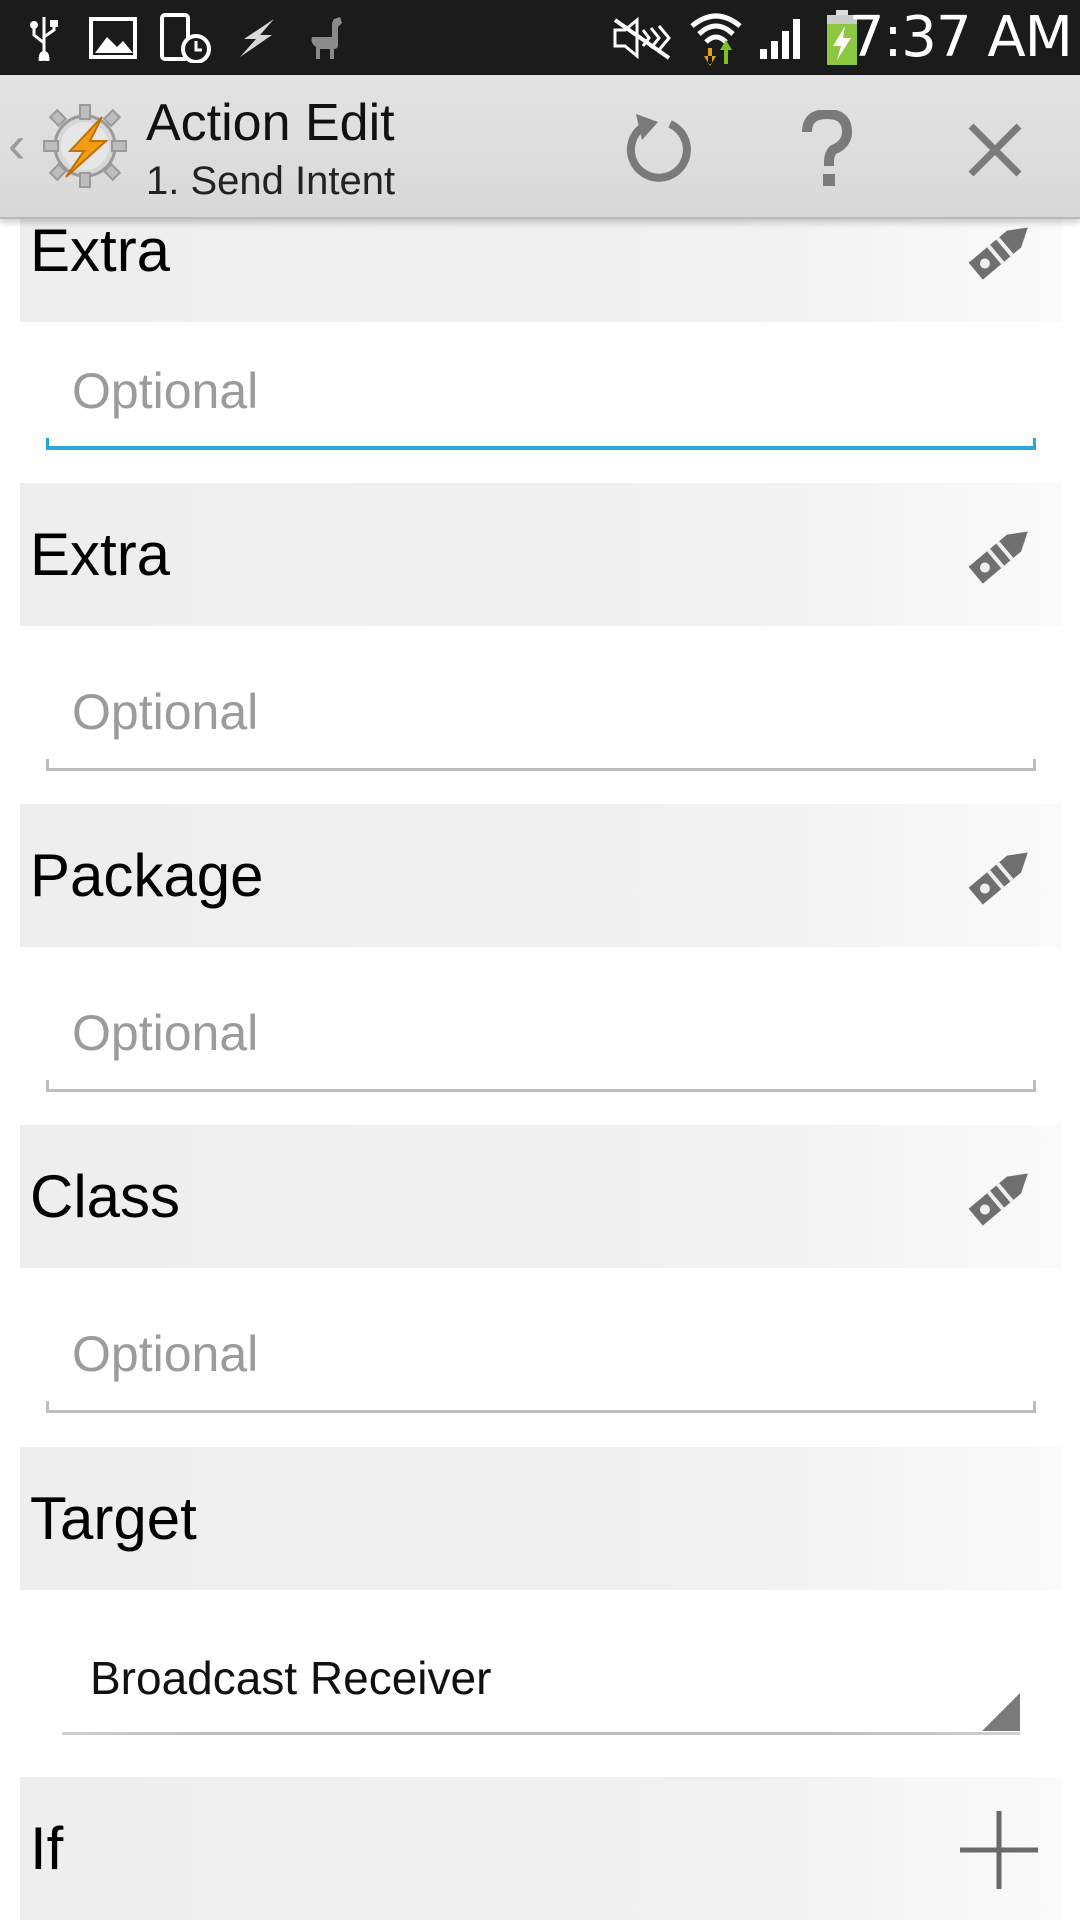 The width and height of the screenshot is (1080, 1920). Describe the element at coordinates (327, 38) in the screenshot. I see `llama-icon` at that location.